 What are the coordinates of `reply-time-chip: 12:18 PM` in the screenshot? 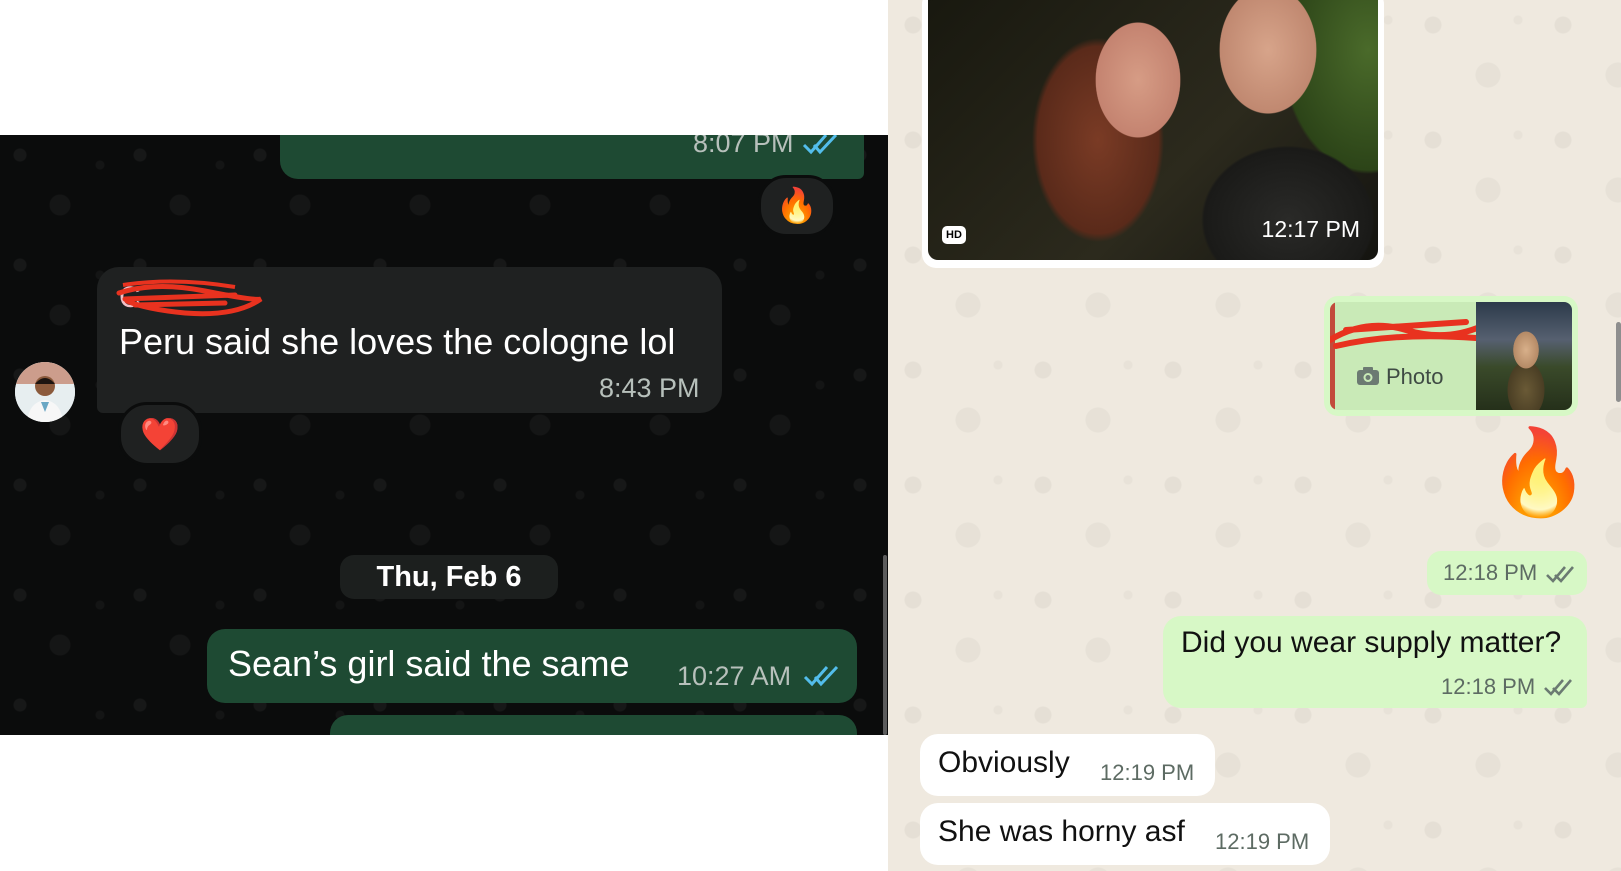 It's located at (1507, 573).